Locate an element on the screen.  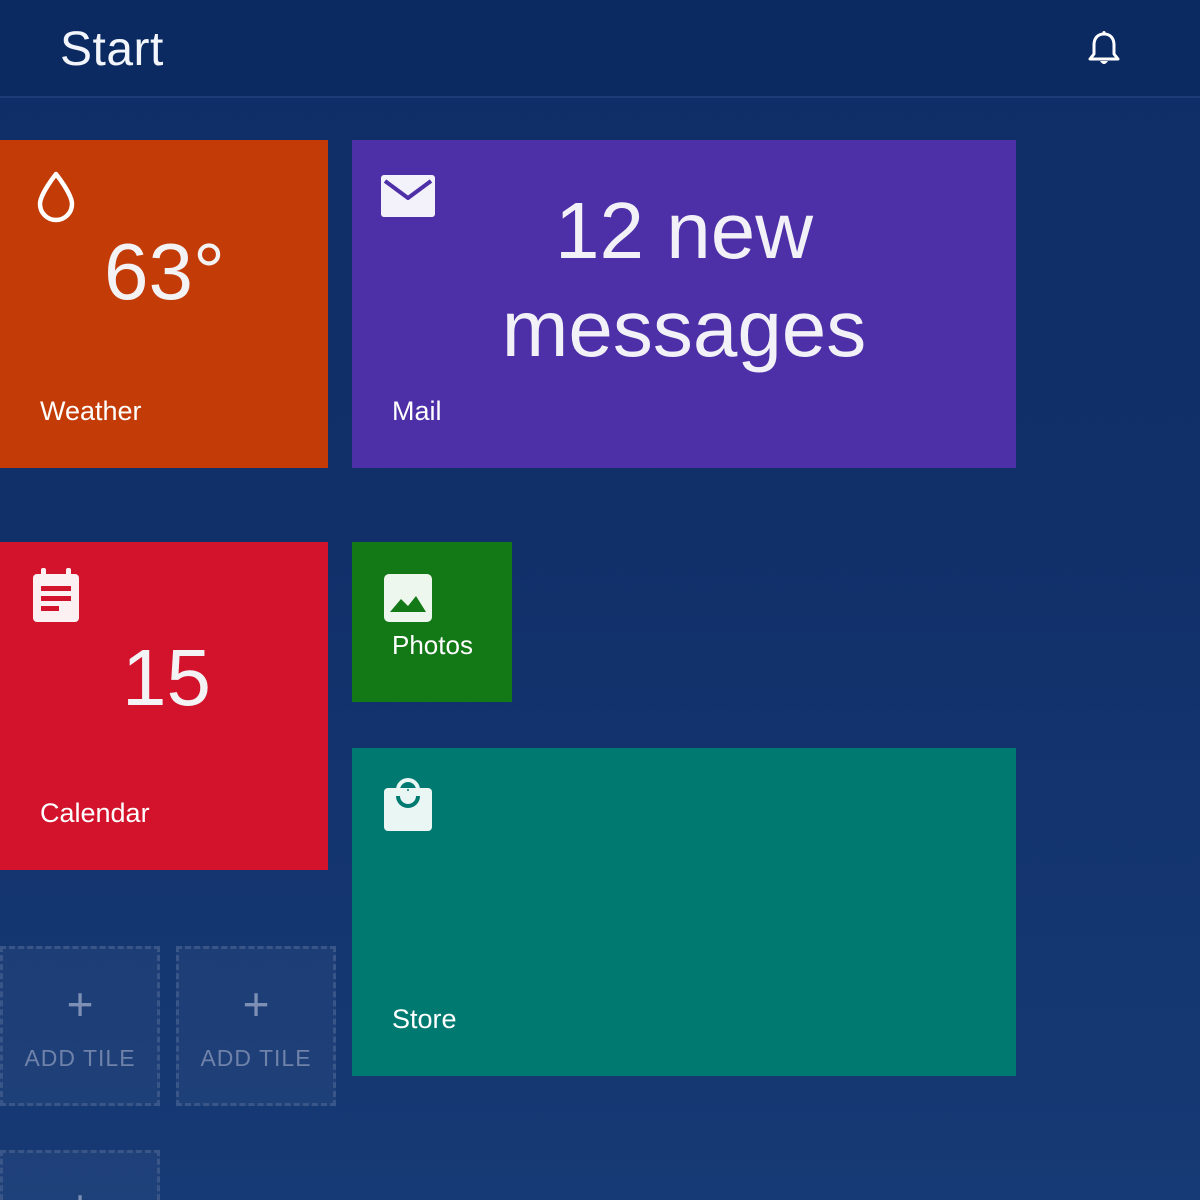
envelope-icon is located at coordinates (408, 198).